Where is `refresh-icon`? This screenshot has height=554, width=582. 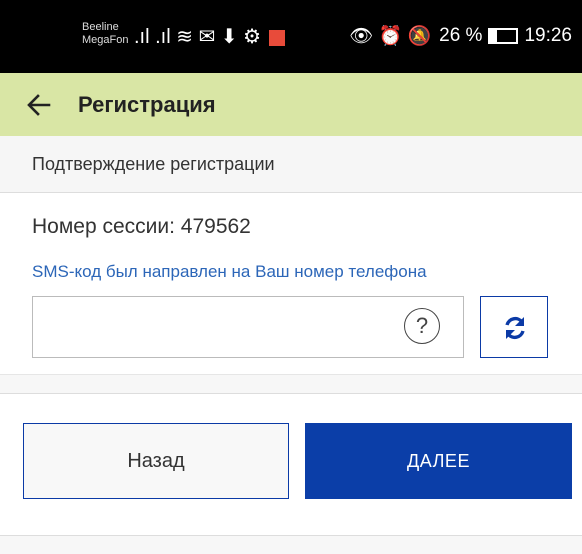
refresh-icon is located at coordinates (515, 328).